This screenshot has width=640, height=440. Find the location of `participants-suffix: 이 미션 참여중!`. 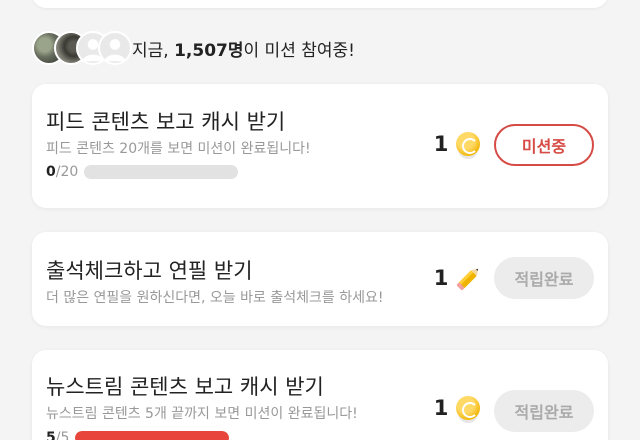

participants-suffix: 이 미션 참여중! is located at coordinates (299, 50).